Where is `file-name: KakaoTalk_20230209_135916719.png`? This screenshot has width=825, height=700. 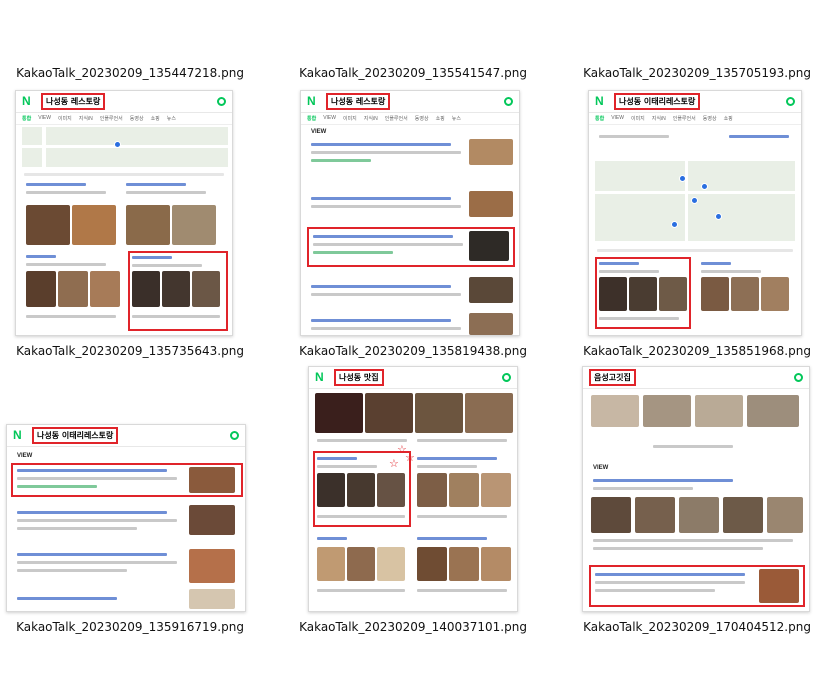
file-name: KakaoTalk_20230209_135916719.png is located at coordinates (130, 627).